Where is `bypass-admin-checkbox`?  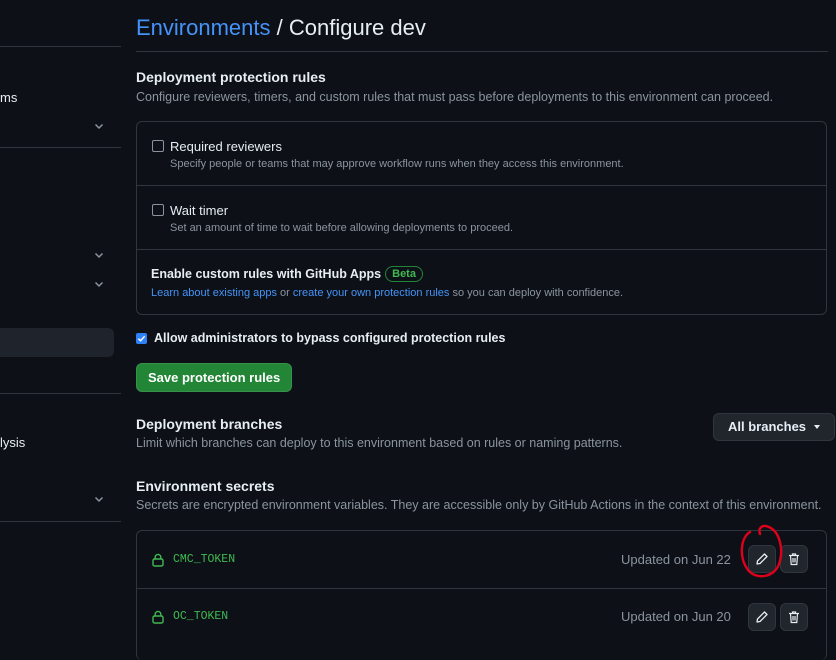 bypass-admin-checkbox is located at coordinates (141, 338).